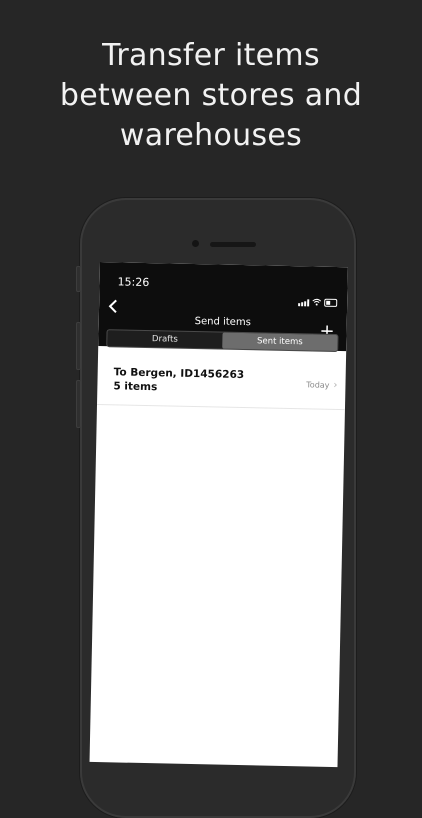  Describe the element at coordinates (318, 385) in the screenshot. I see `transfer-date: Today` at that location.